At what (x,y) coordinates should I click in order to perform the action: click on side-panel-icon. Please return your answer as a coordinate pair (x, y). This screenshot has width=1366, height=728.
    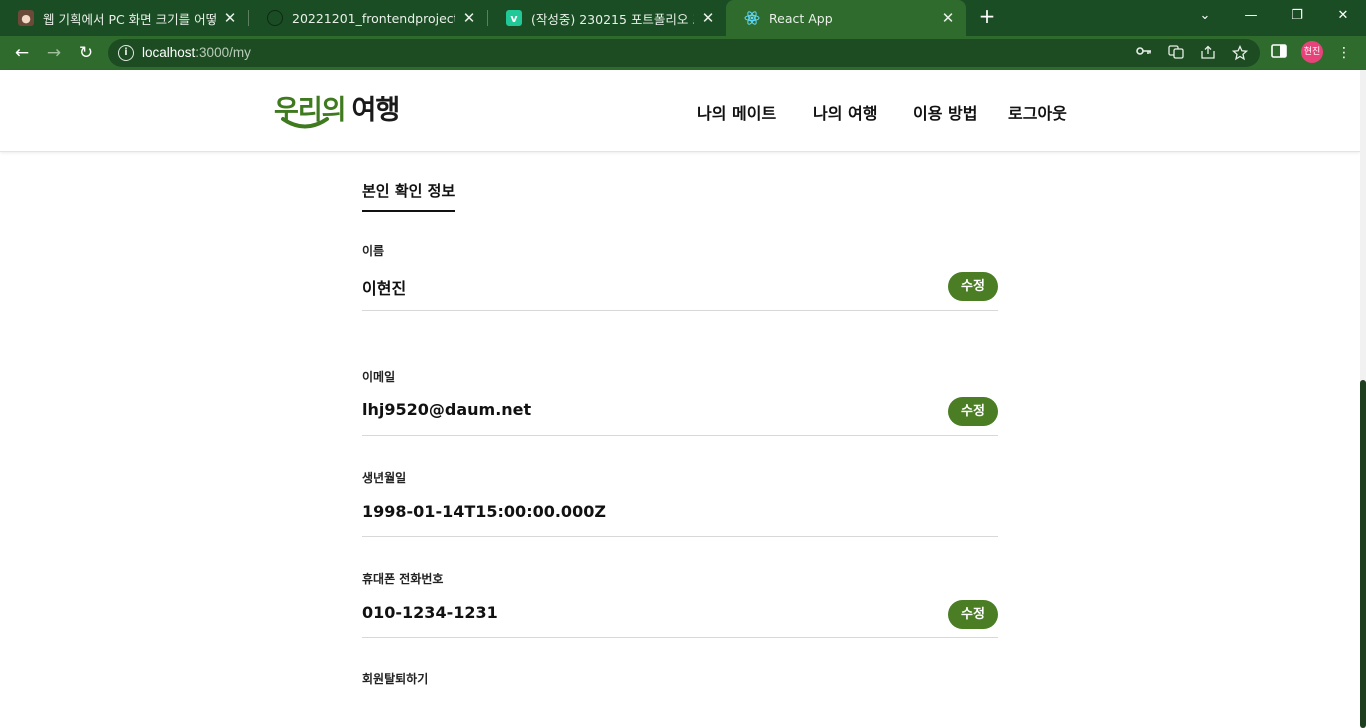
    Looking at the image, I should click on (1279, 53).